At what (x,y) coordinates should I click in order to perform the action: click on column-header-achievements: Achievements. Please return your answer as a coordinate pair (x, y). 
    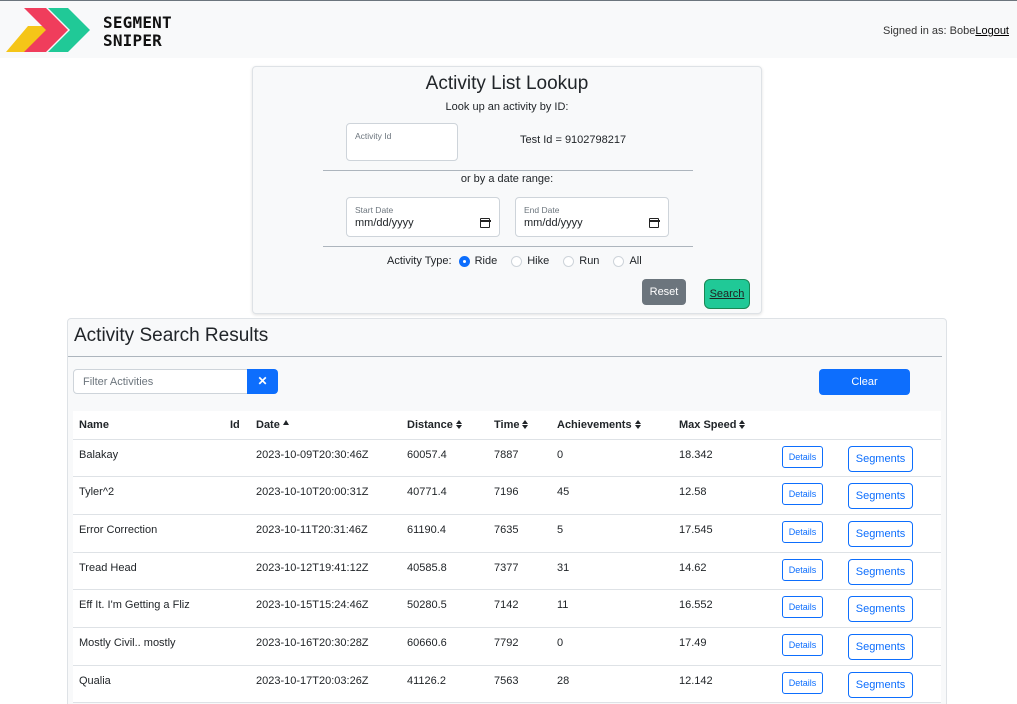
    Looking at the image, I should click on (612, 425).